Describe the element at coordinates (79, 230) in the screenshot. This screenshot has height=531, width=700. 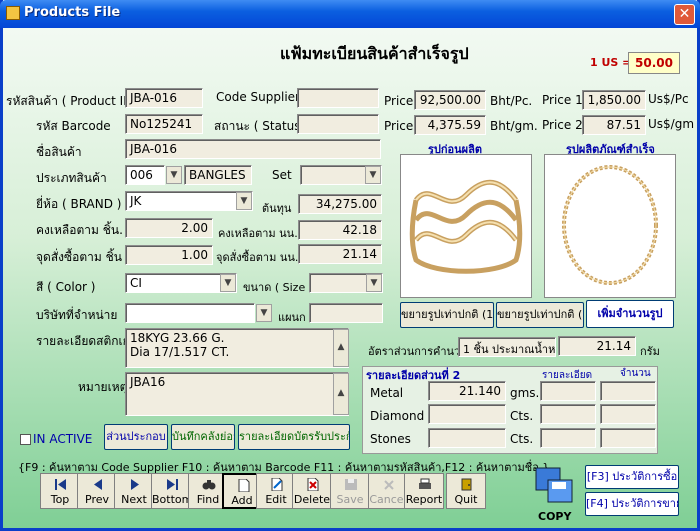
I see `stock-pcs-label: คงเหลือตาม ชิ้น.` at that location.